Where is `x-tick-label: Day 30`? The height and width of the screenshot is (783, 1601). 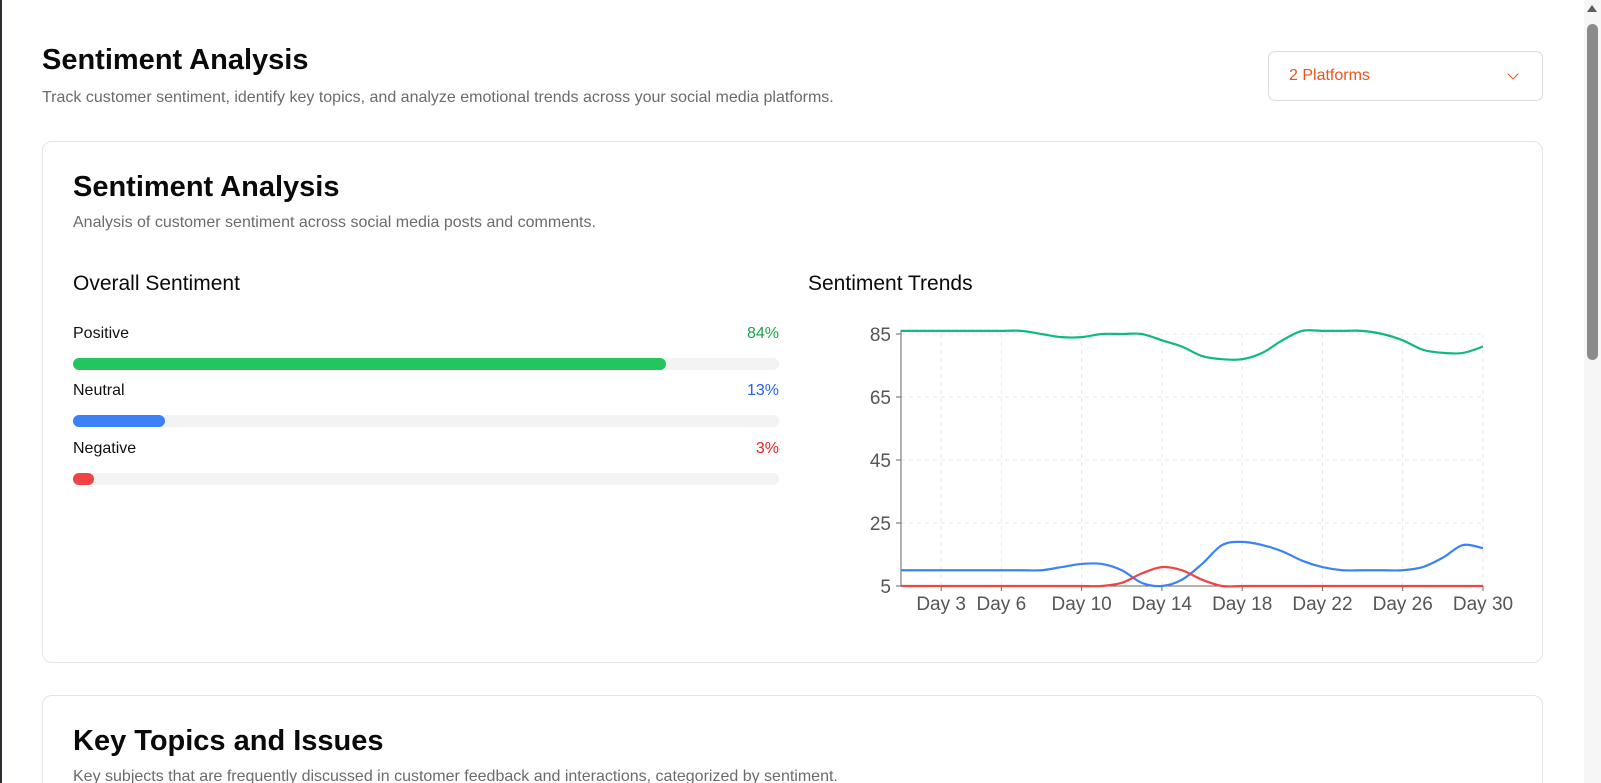
x-tick-label: Day 30 is located at coordinates (1483, 604).